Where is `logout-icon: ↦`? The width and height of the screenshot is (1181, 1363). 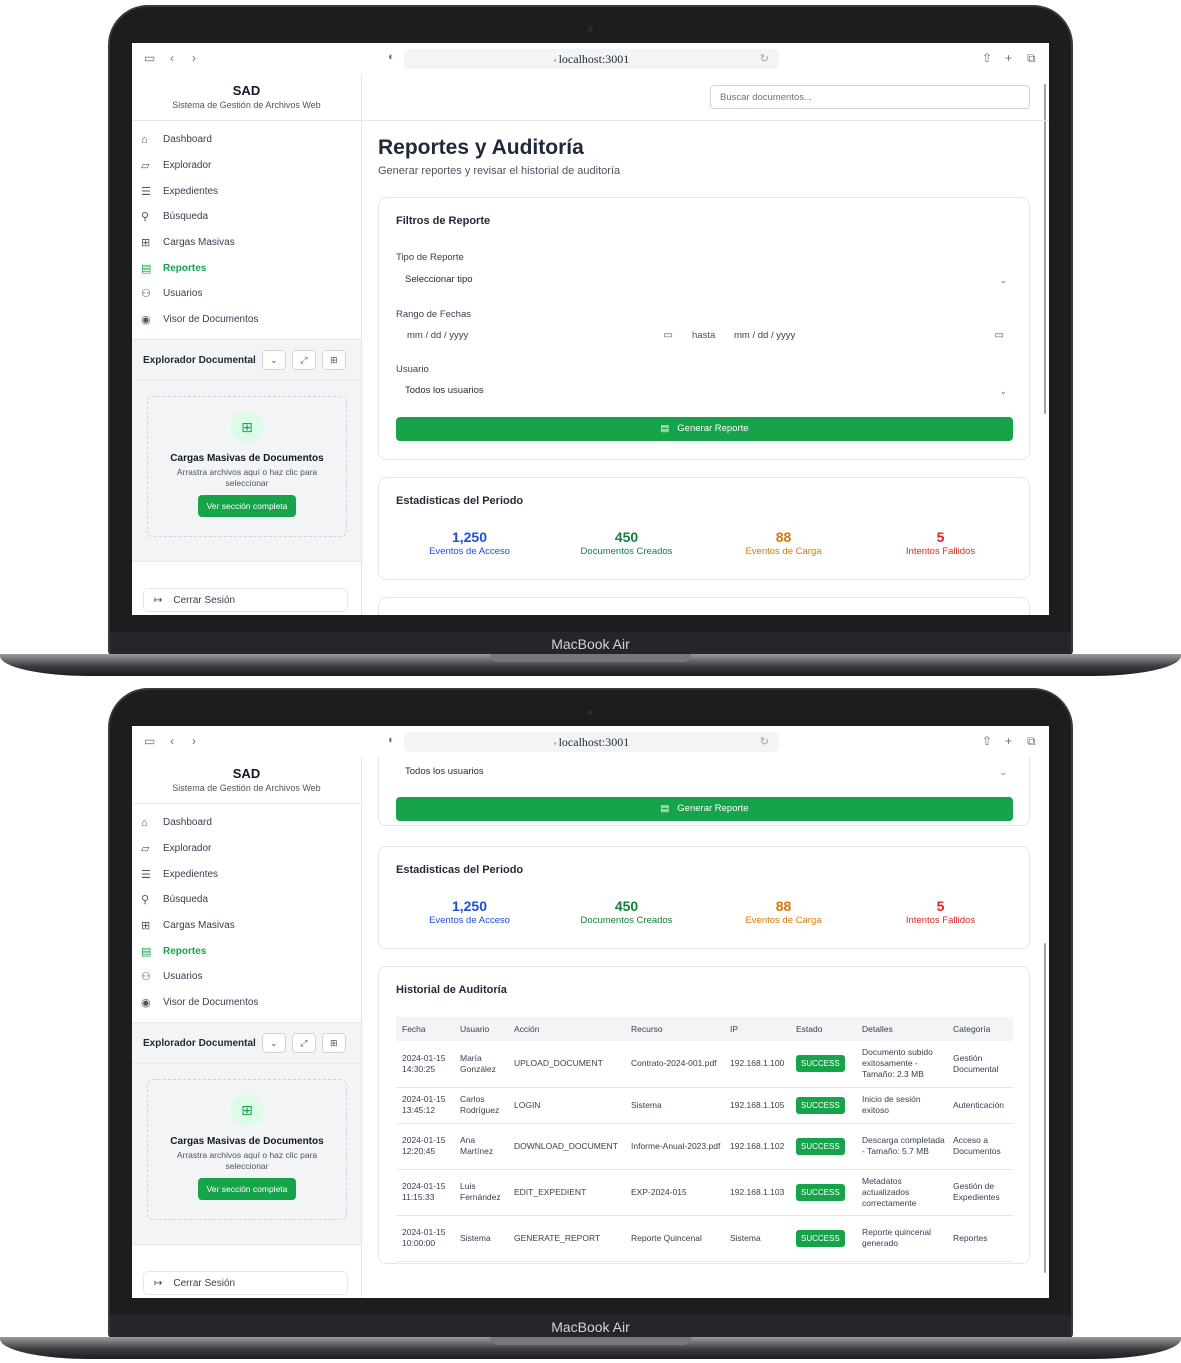 logout-icon: ↦ is located at coordinates (158, 1283).